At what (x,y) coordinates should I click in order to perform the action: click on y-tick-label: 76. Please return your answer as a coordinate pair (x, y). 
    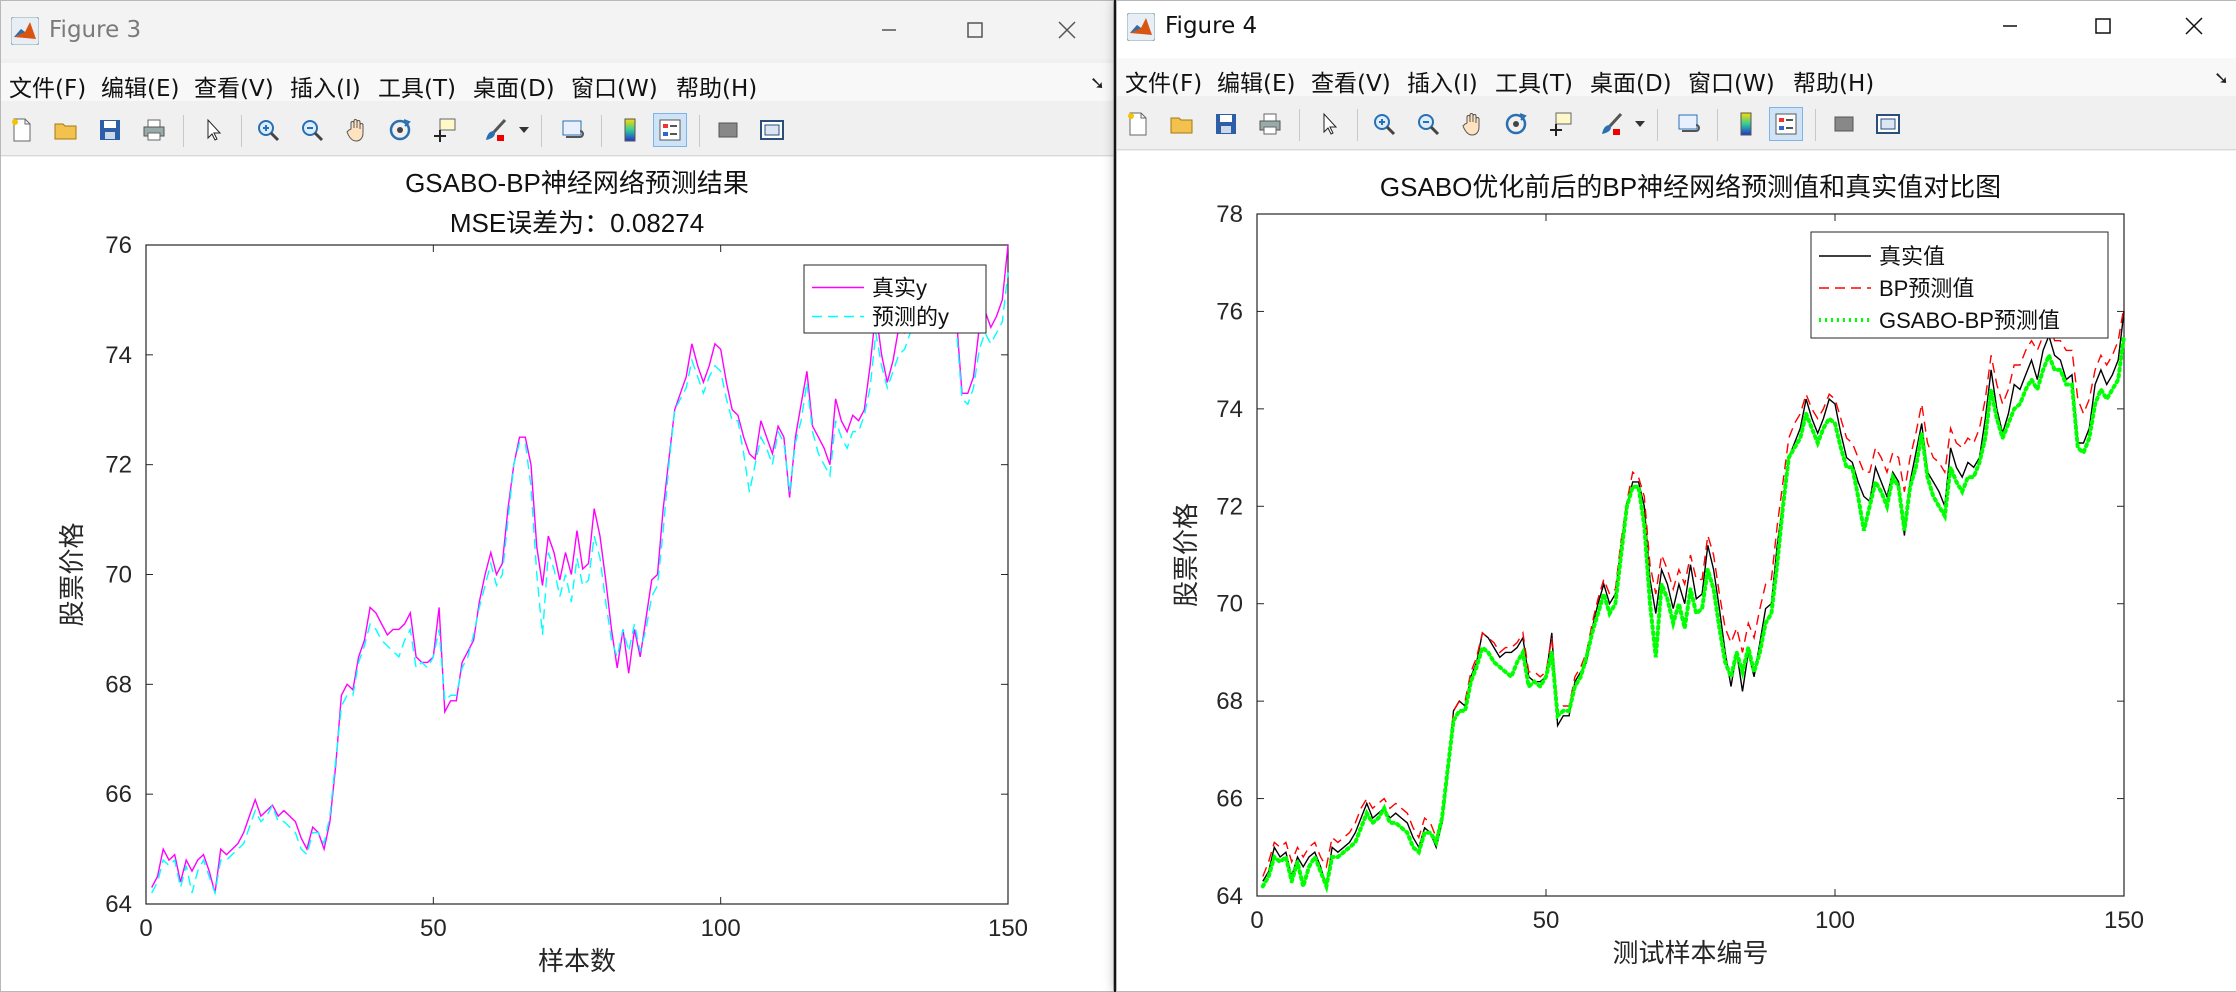
    Looking at the image, I should click on (118, 245).